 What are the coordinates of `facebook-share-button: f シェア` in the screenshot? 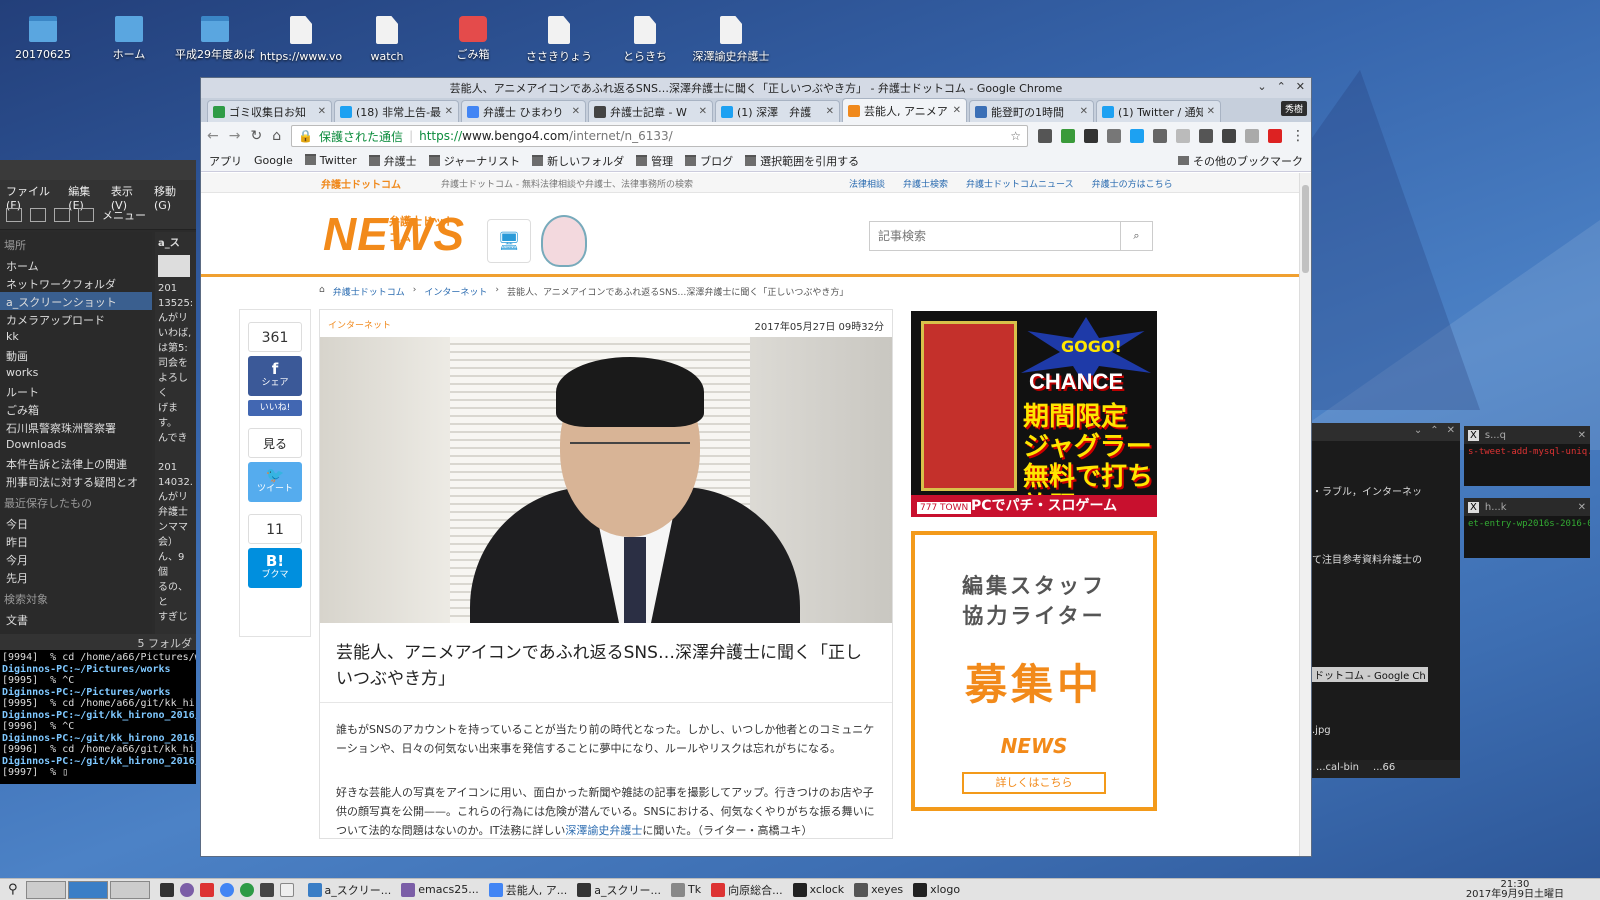 It's located at (275, 376).